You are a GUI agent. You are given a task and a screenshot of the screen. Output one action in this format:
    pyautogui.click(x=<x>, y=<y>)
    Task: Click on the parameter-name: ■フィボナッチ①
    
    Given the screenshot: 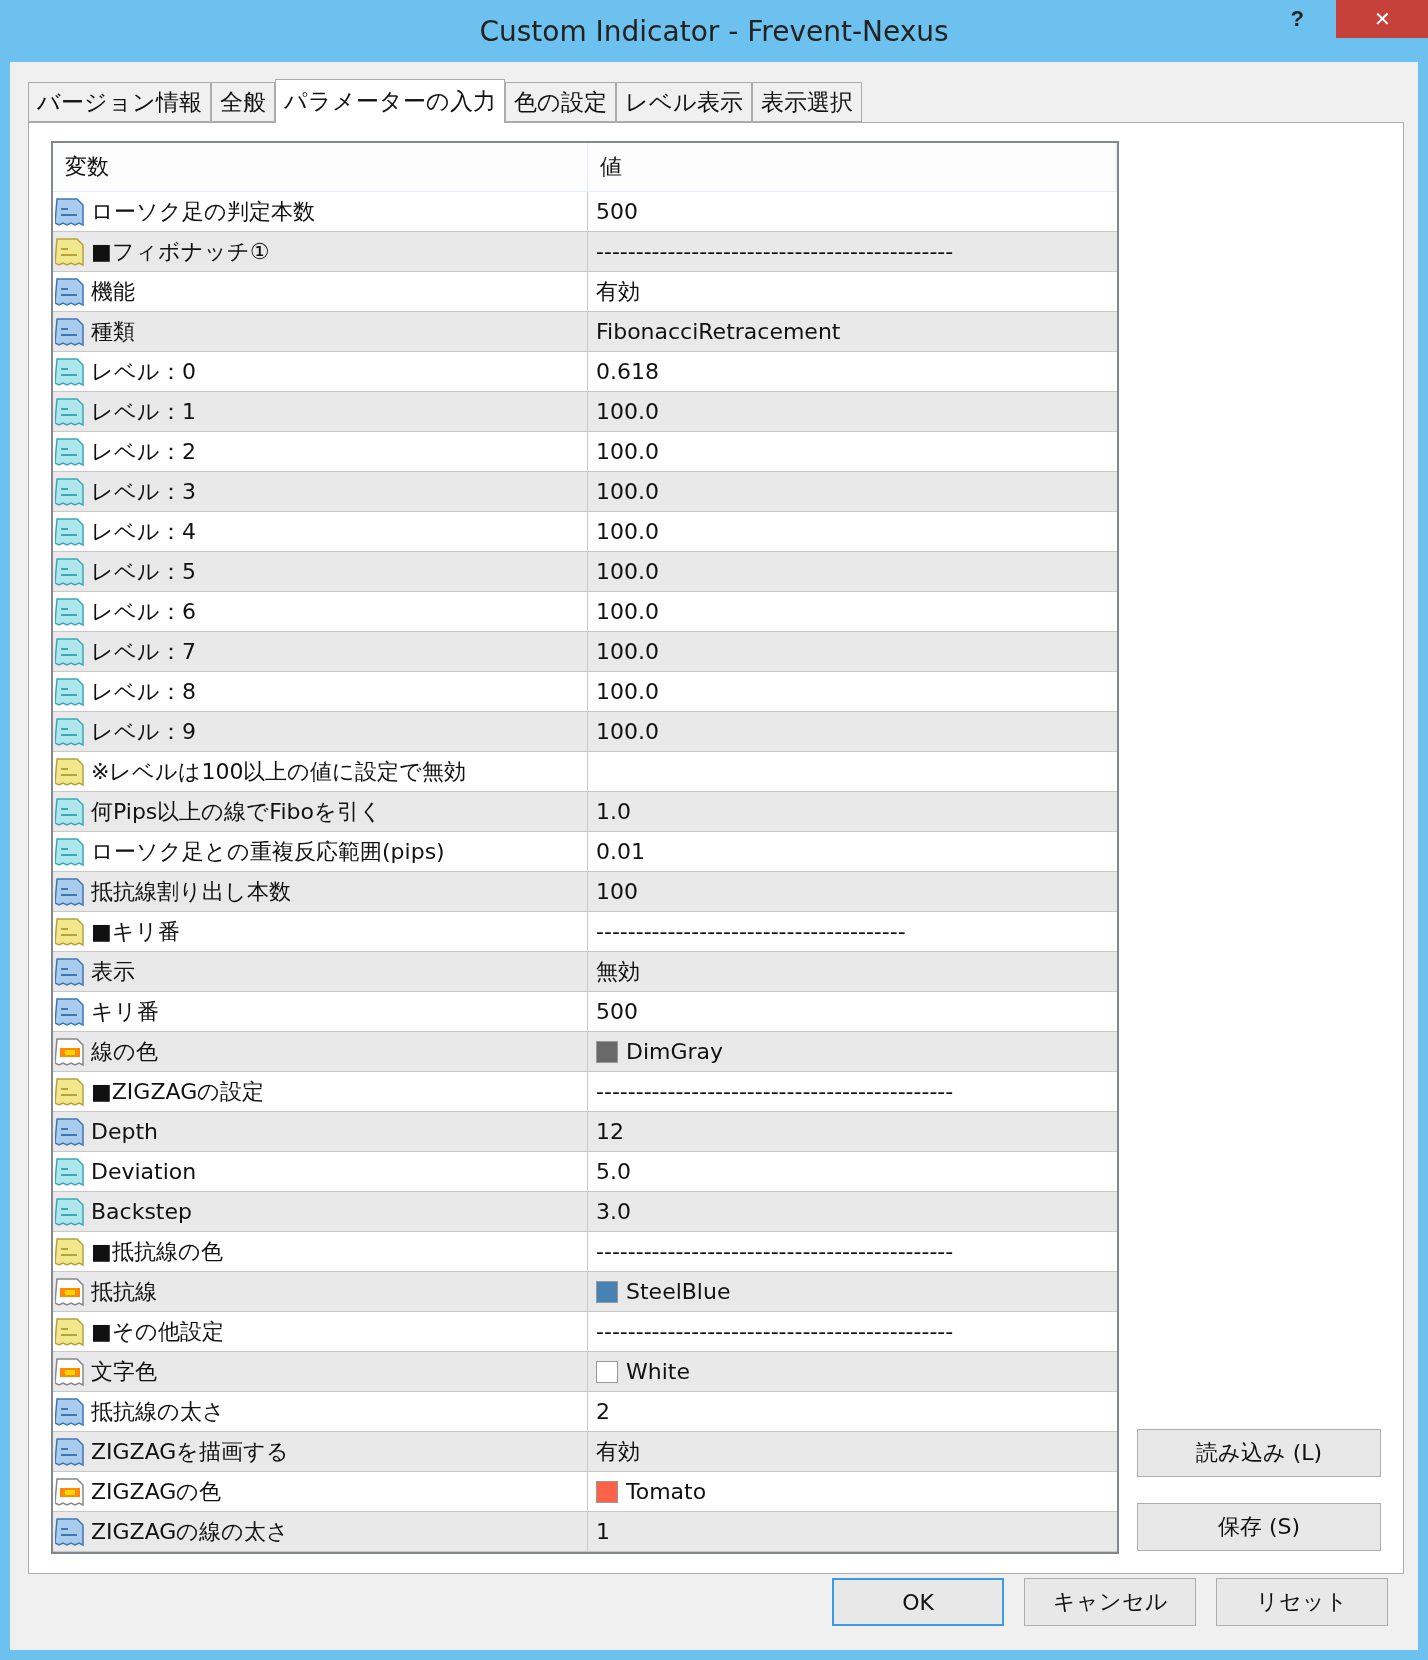 What is the action you would take?
    pyautogui.click(x=180, y=251)
    